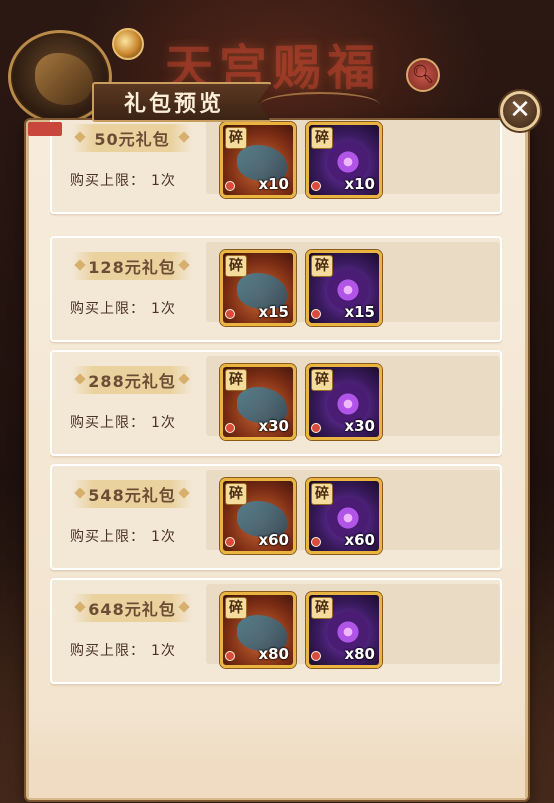 The width and height of the screenshot is (554, 803). I want to click on search-icon: 🔍︎, so click(423, 75).